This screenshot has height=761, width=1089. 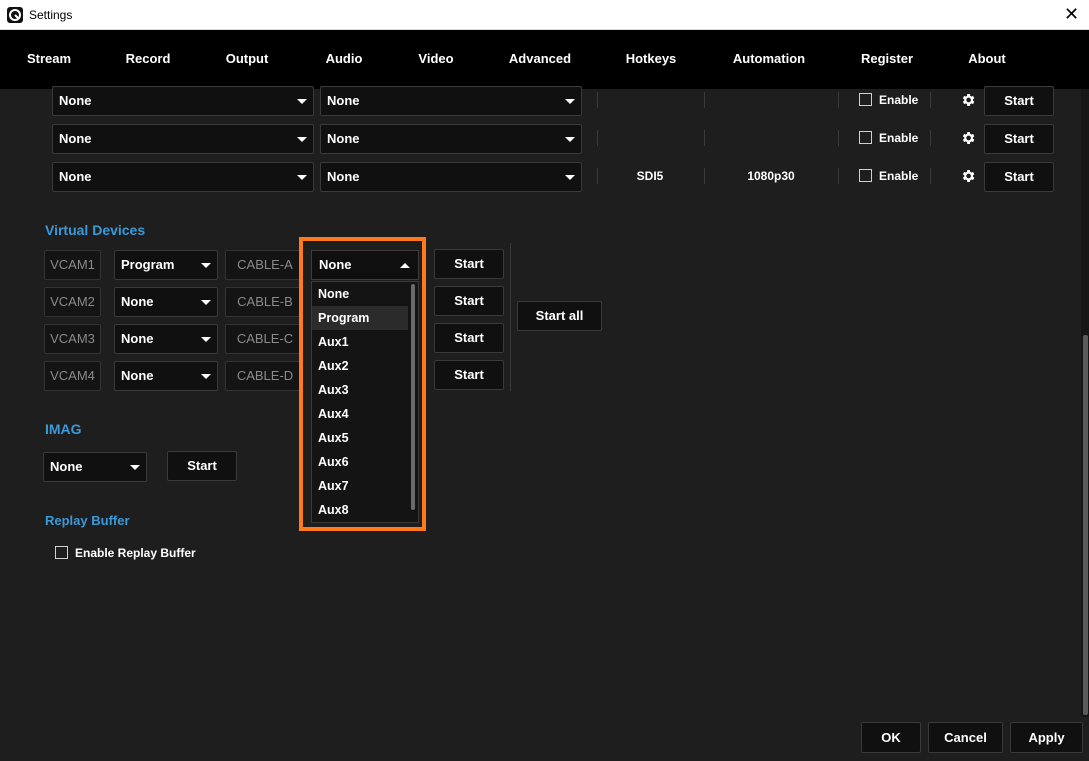 I want to click on start-all-button: Start all, so click(x=559, y=316).